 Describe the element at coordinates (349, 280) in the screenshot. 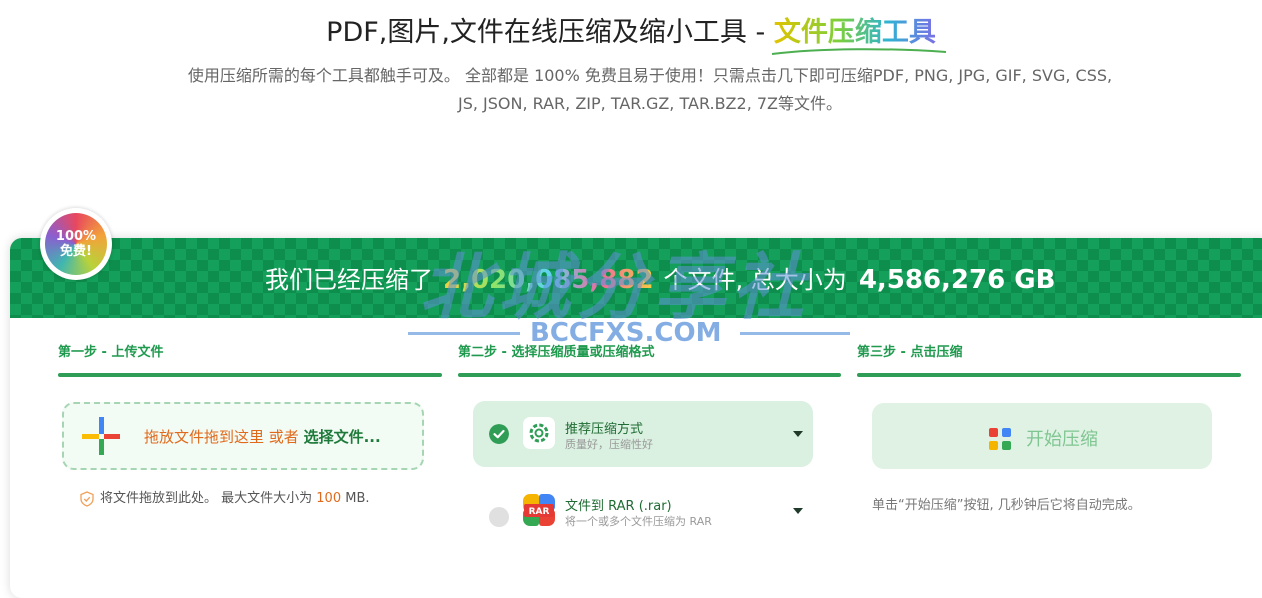

I see `stats-label-1: 我们已经压缩了` at that location.